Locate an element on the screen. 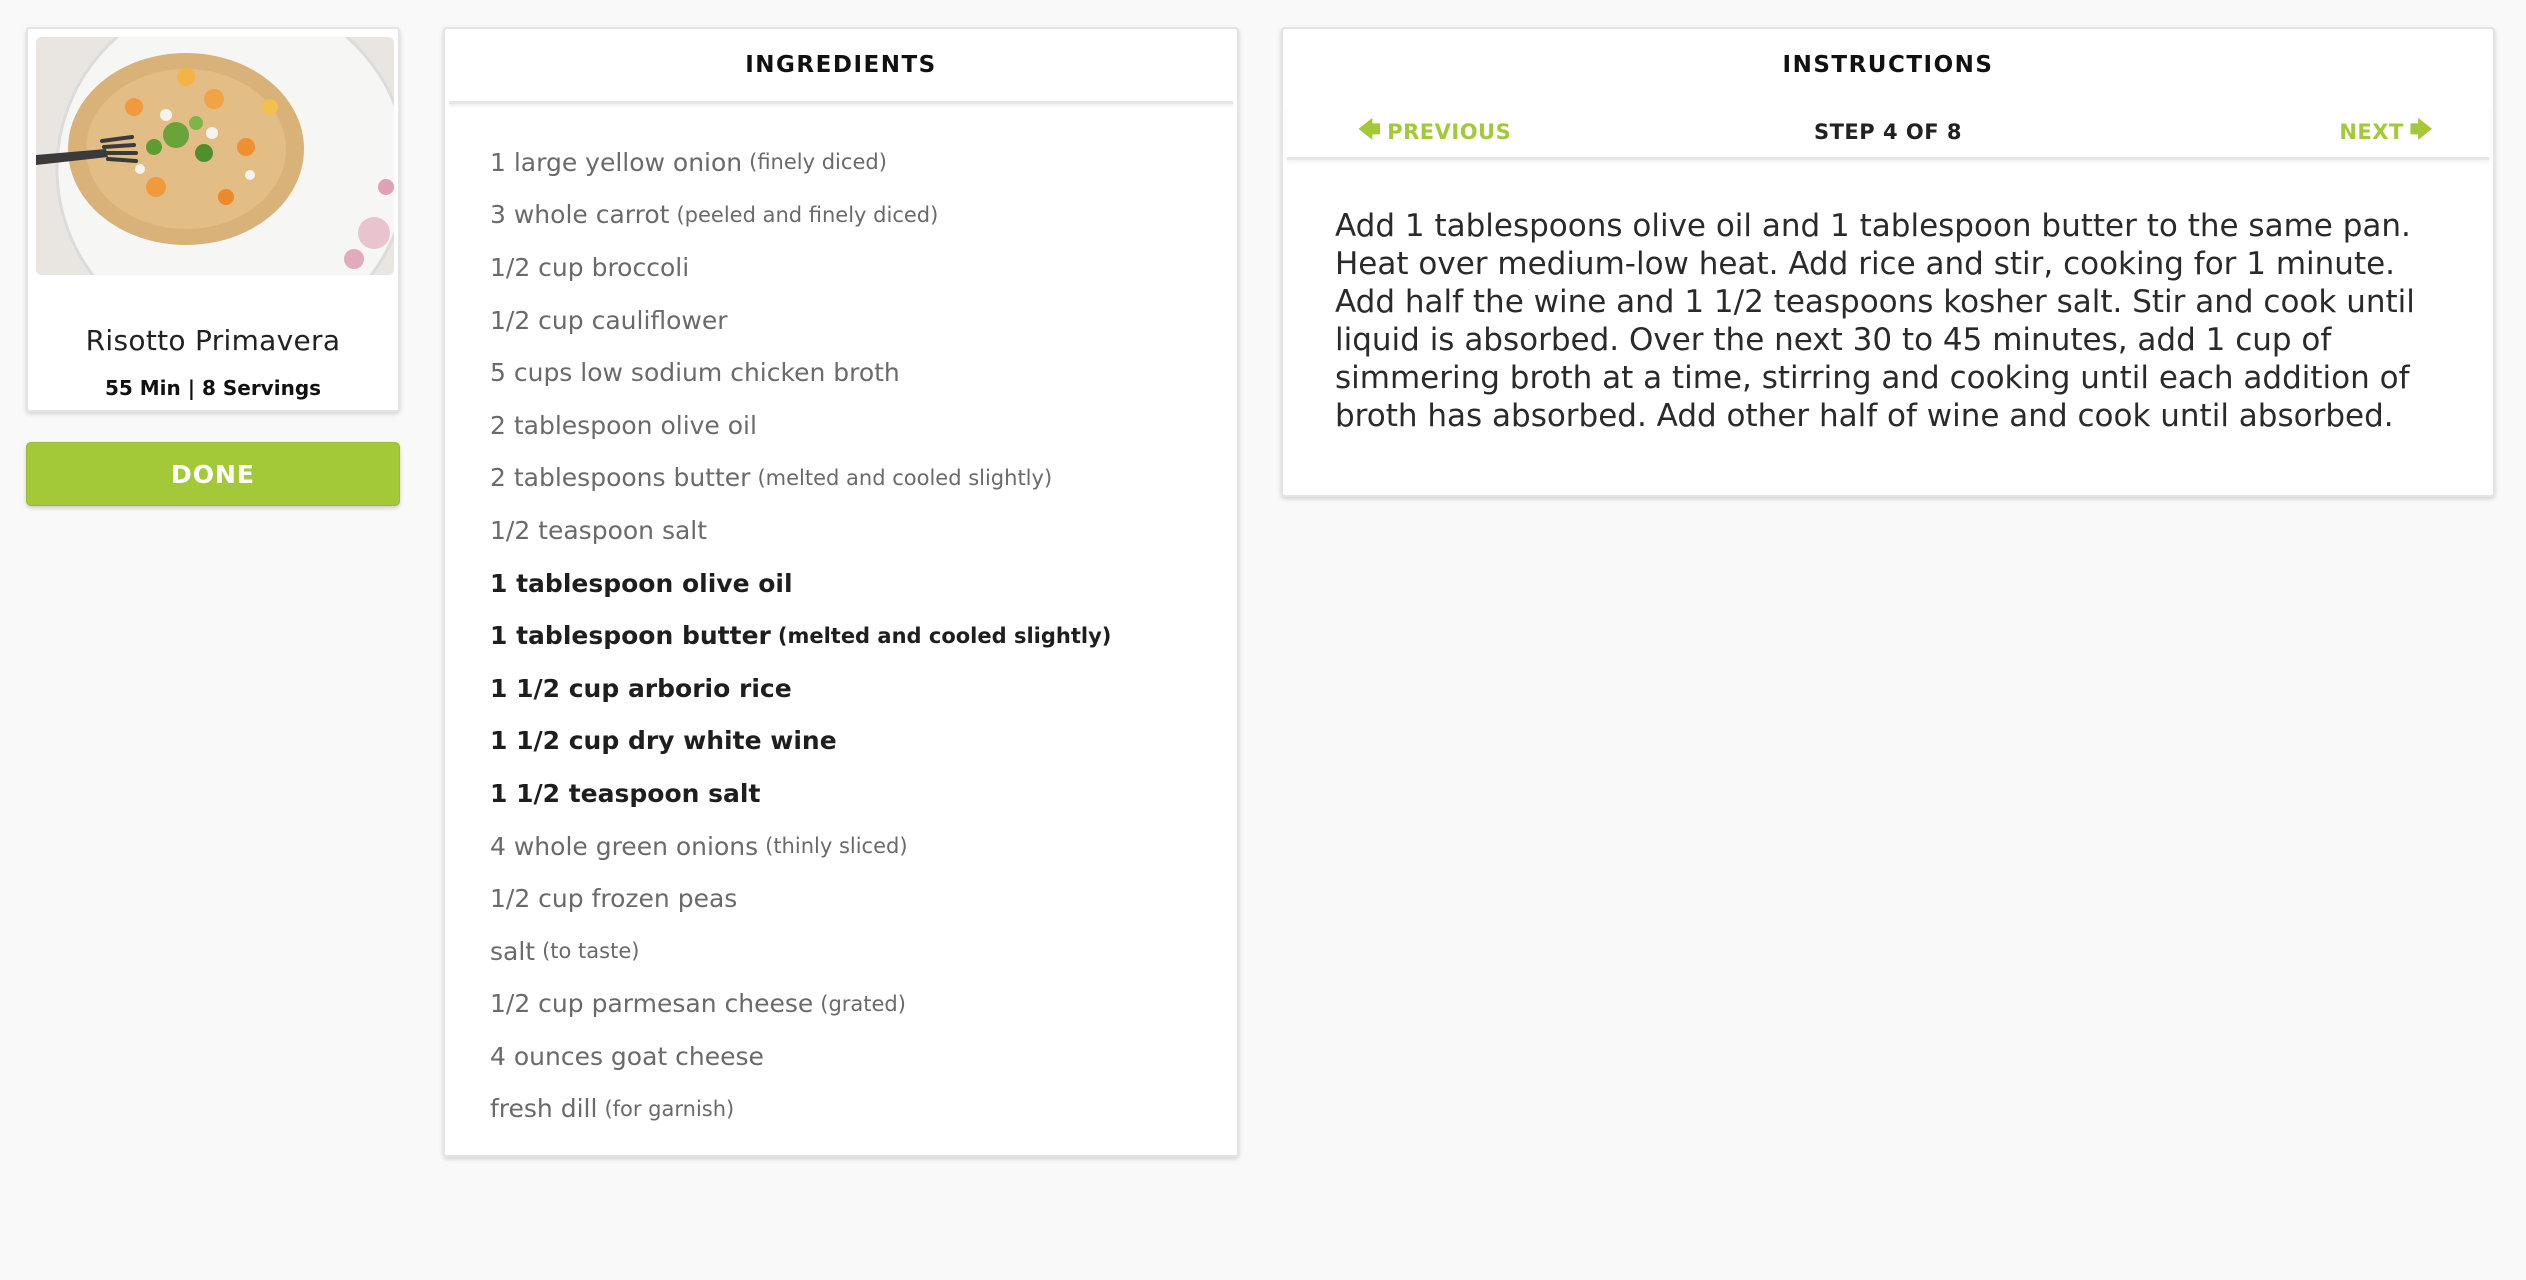 The width and height of the screenshot is (2526, 1280). ingredient-text: 1 large yellow onion is located at coordinates (616, 162).